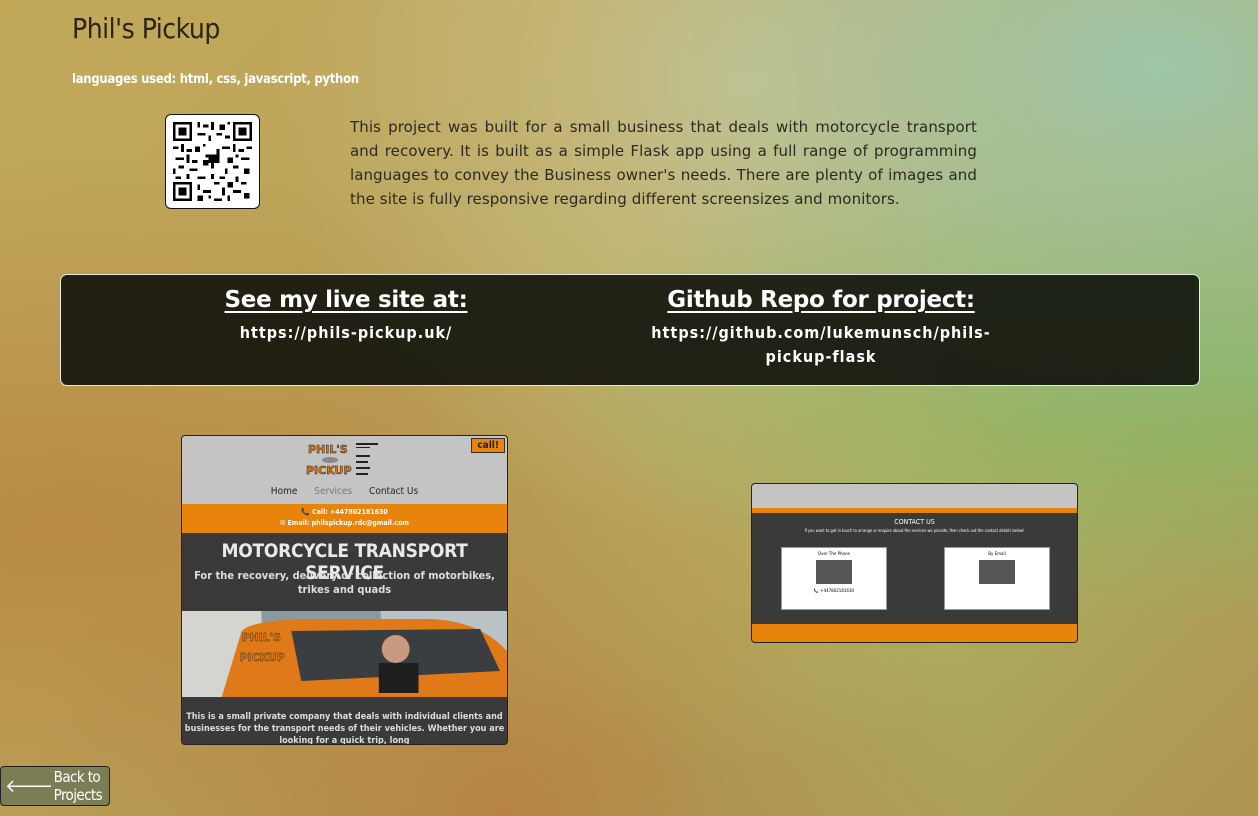 Image resolution: width=1258 pixels, height=816 pixels. Describe the element at coordinates (333, 491) in the screenshot. I see `nav-services: Services` at that location.